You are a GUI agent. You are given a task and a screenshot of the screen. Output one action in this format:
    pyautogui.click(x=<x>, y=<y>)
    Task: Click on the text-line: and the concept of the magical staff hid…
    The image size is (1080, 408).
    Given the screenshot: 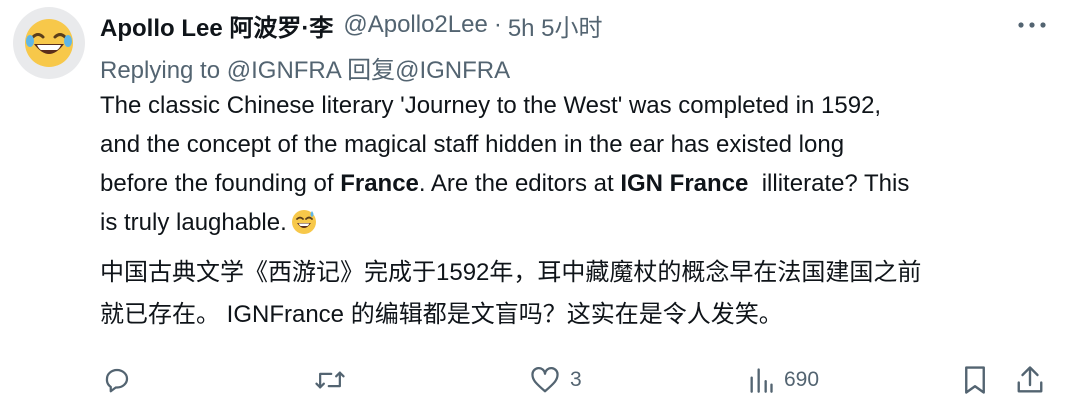 What is the action you would take?
    pyautogui.click(x=472, y=144)
    